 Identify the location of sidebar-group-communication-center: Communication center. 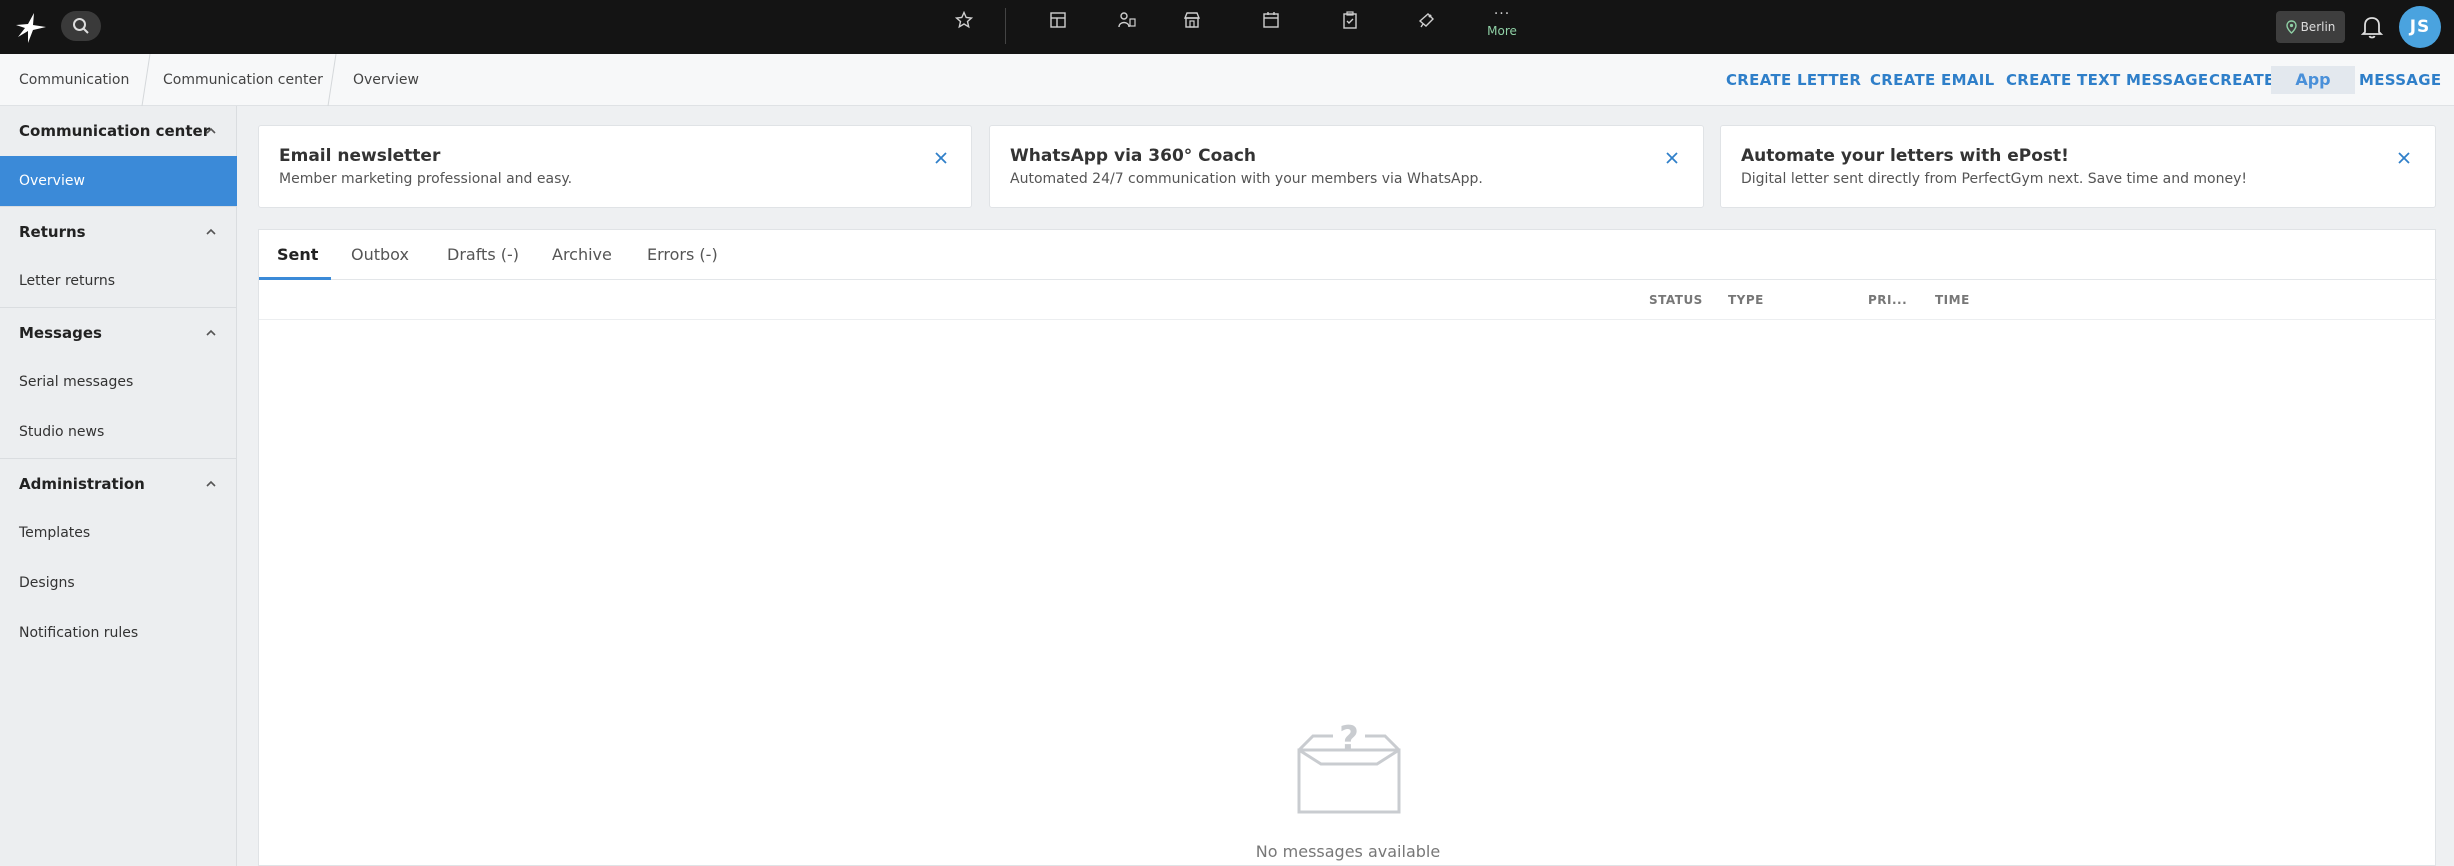
(118, 131).